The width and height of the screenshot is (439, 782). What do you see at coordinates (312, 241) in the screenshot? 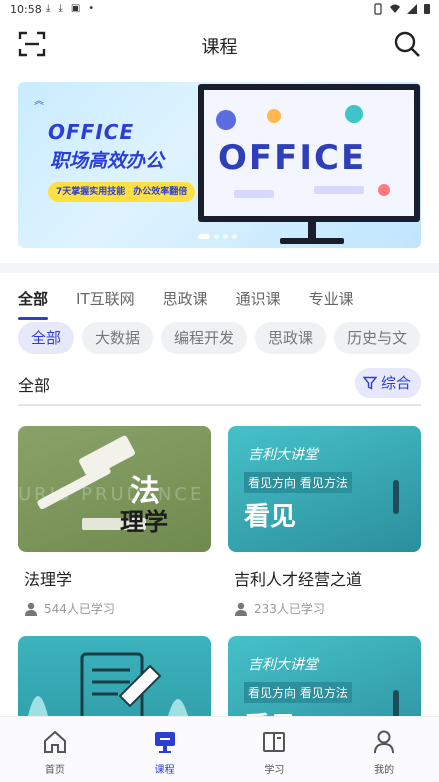
I see `monitor-base` at bounding box center [312, 241].